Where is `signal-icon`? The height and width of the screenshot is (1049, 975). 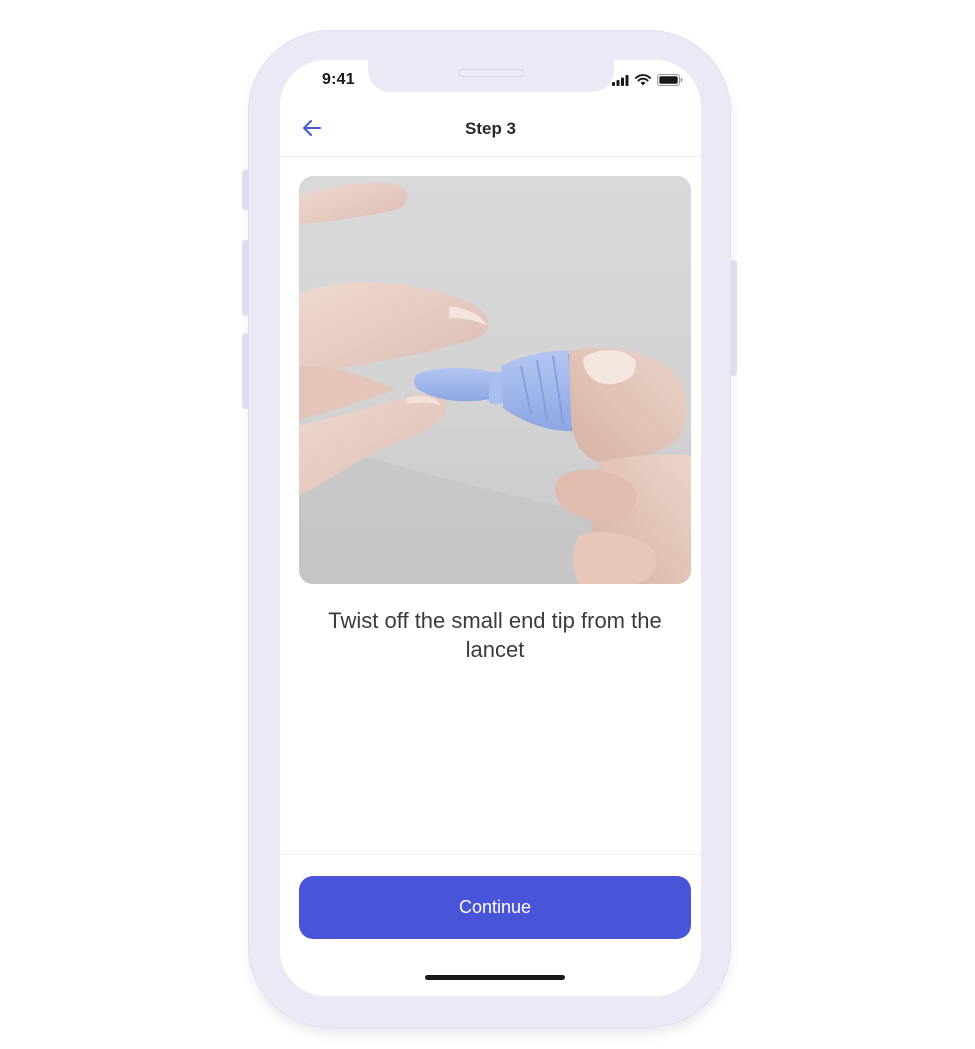 signal-icon is located at coordinates (620, 82).